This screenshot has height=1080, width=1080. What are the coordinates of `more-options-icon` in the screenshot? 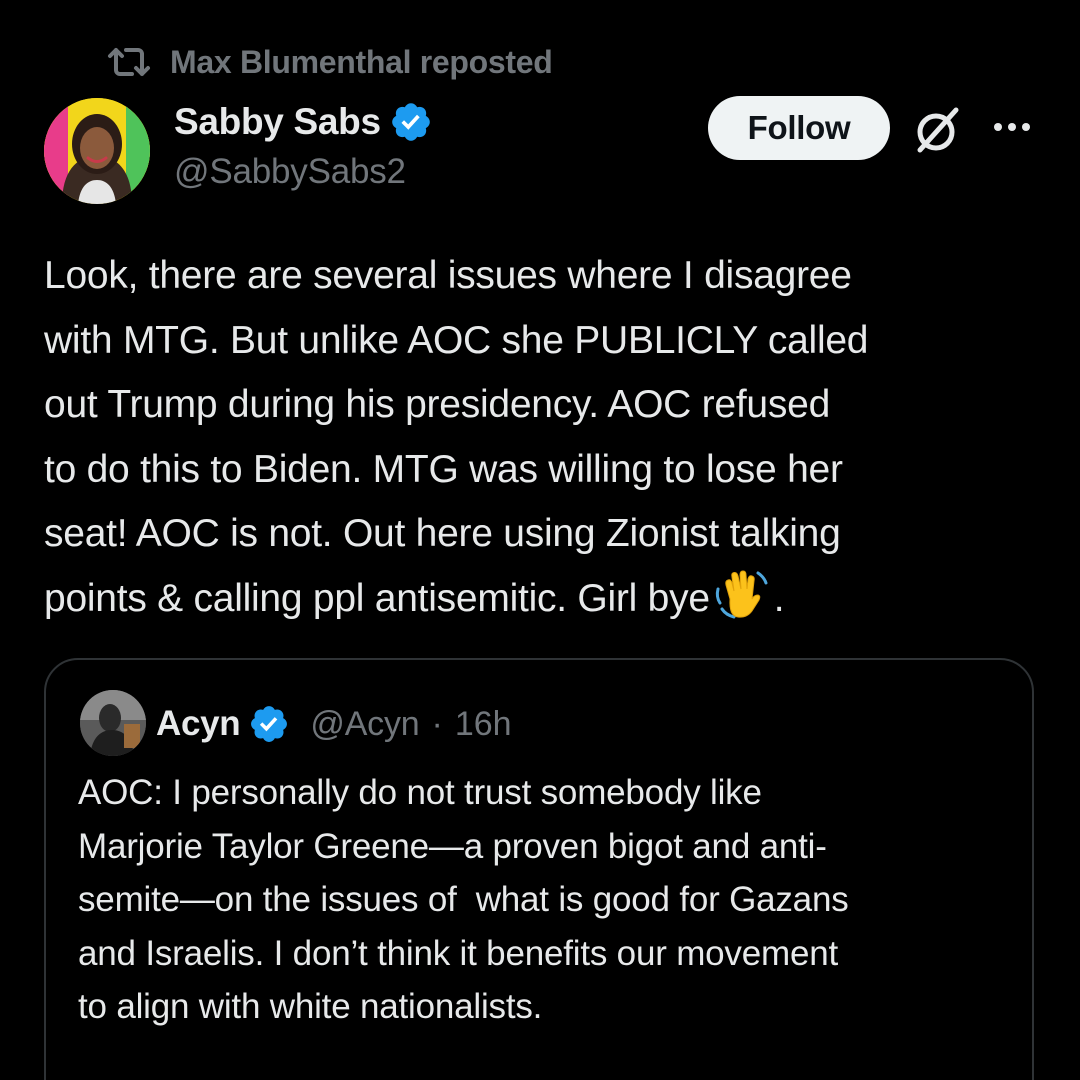 It's located at (1012, 127).